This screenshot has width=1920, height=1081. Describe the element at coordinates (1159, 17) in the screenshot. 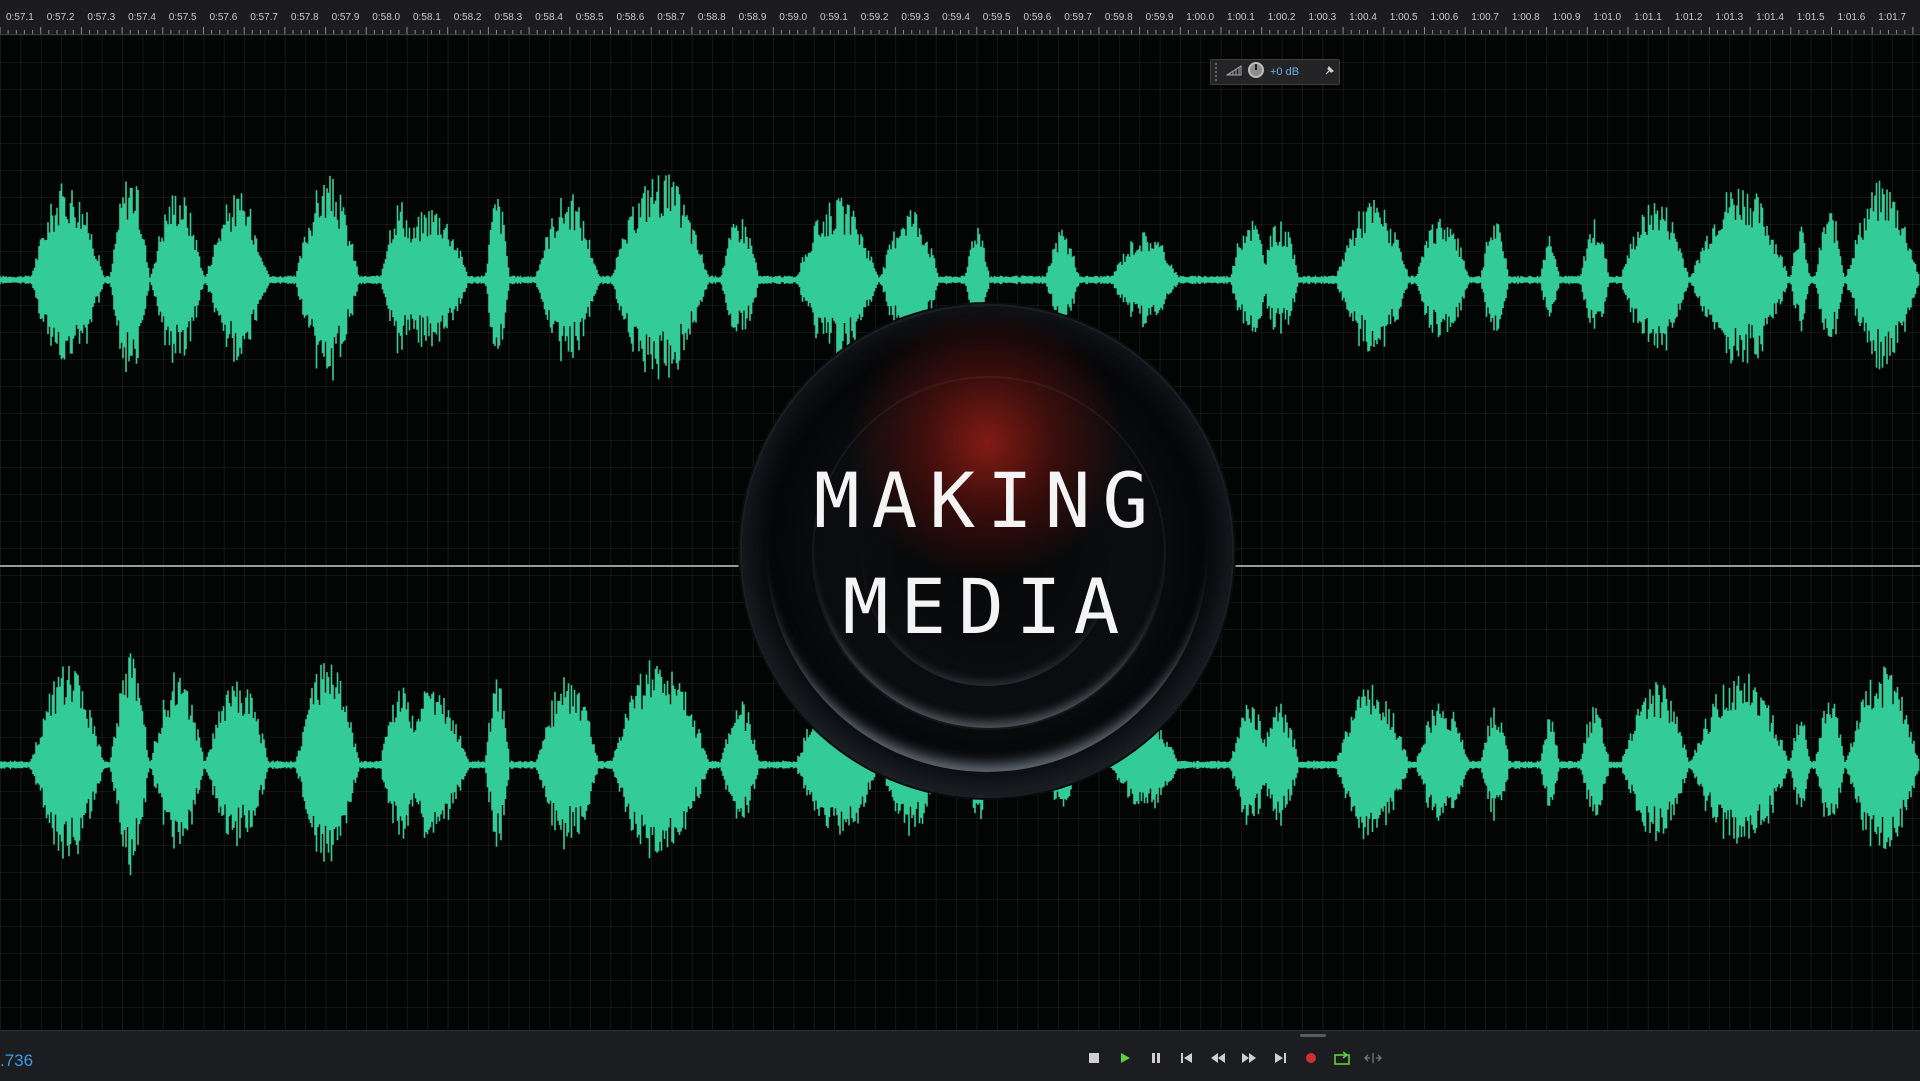

I see `ruler-label: 0:59.9` at that location.